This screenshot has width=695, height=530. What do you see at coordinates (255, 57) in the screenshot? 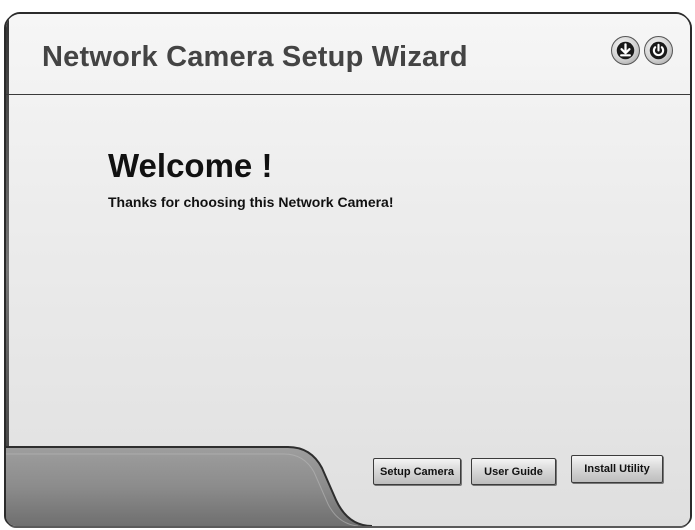
I see `window-title: Network Camera Setup Wizard` at bounding box center [255, 57].